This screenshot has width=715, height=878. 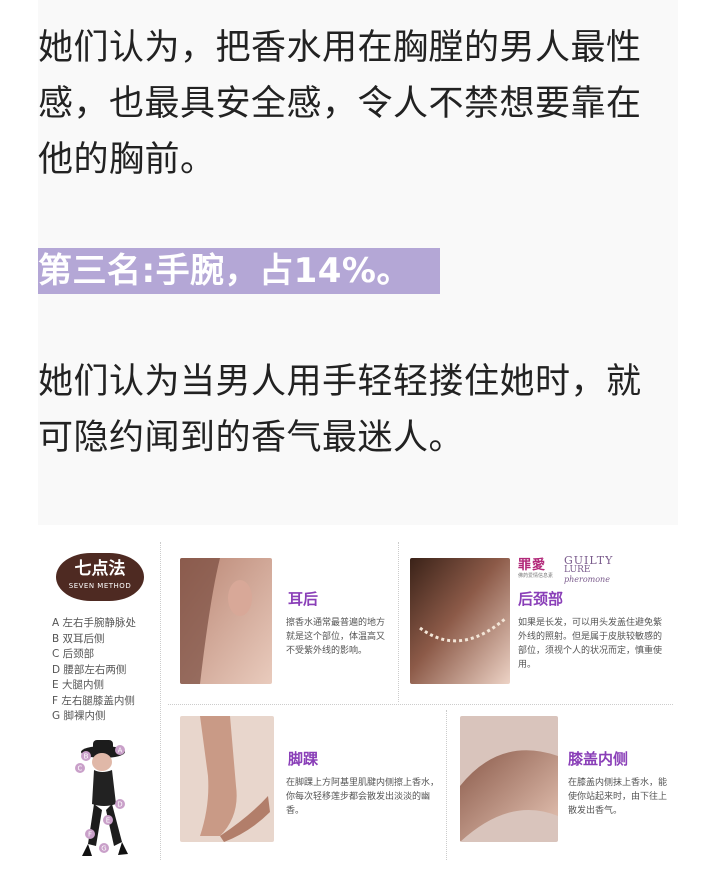 What do you see at coordinates (224, 271) in the screenshot?
I see `ranking-heading-text: 第三名:手腕，占14%。` at bounding box center [224, 271].